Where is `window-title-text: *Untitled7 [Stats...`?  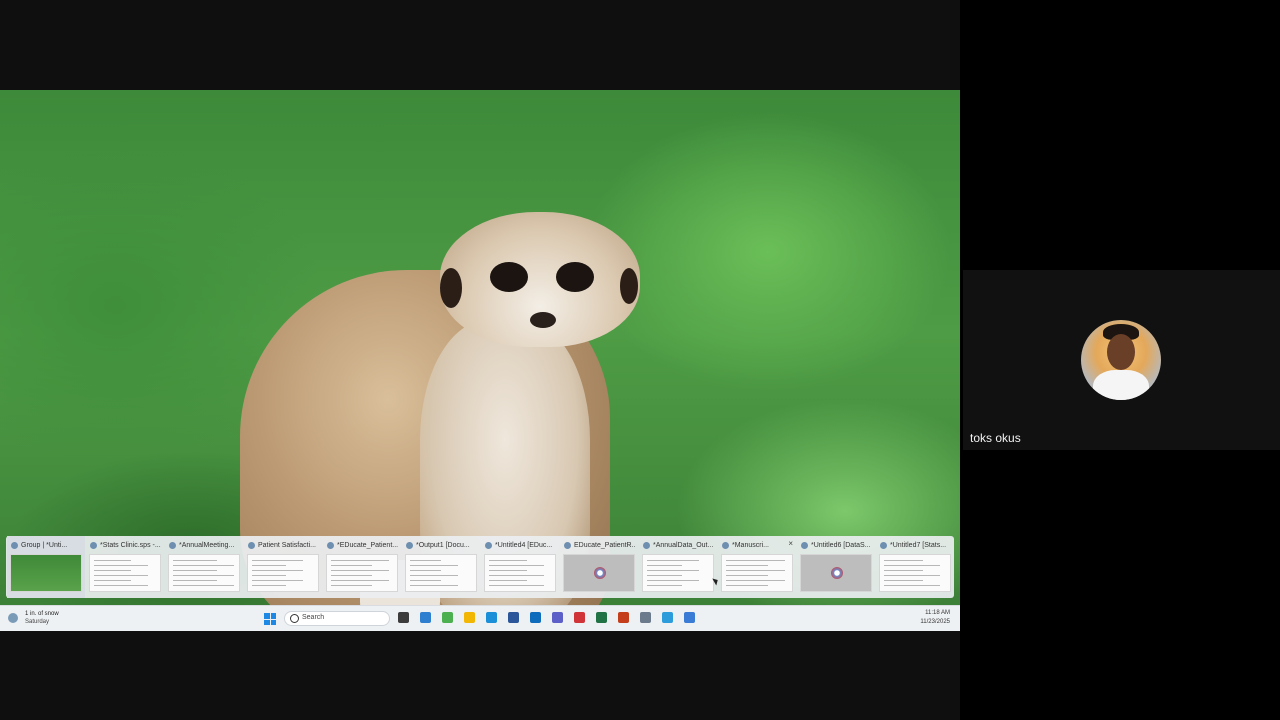
window-title-text: *Untitled7 [Stats... is located at coordinates (918, 545).